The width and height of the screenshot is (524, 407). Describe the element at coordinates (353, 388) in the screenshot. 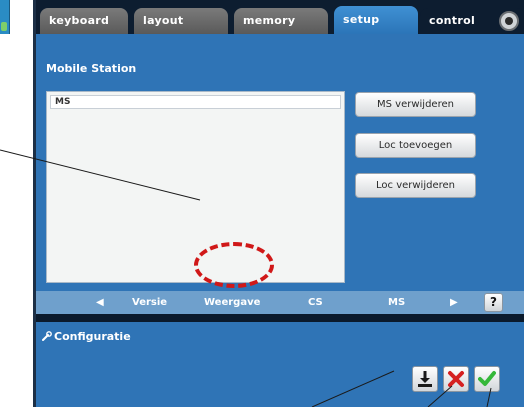

I see `callout-line-download` at that location.